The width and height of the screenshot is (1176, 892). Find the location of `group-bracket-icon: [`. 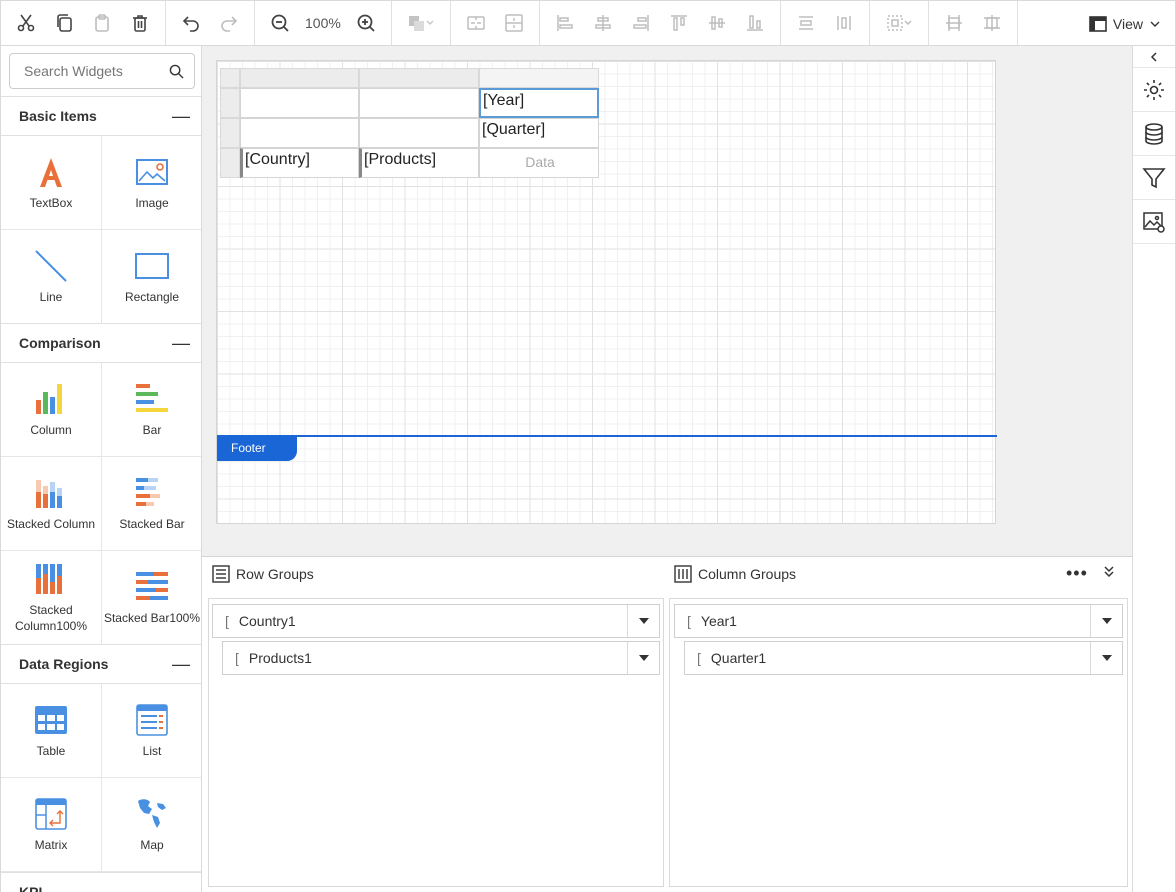

group-bracket-icon: [ is located at coordinates (699, 658).